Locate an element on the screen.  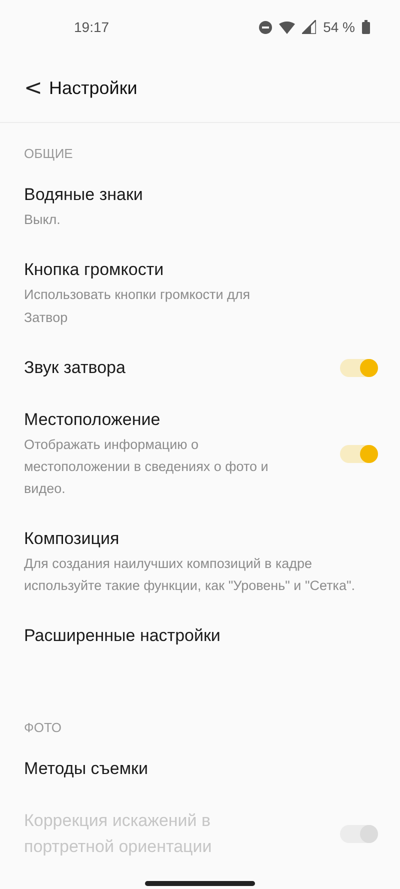
setting-description: Для создания наилучших композиций в кадре используйте такие функции, как "Уровень" и "Сетка". is located at coordinates (190, 575).